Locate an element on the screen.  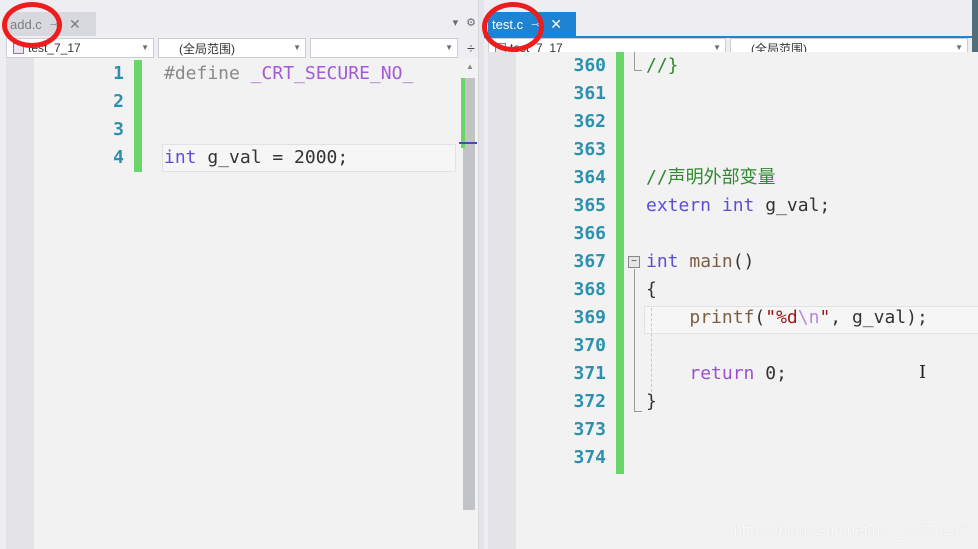
scroll-up-arrow-icon: ▲ is located at coordinates (470, 66).